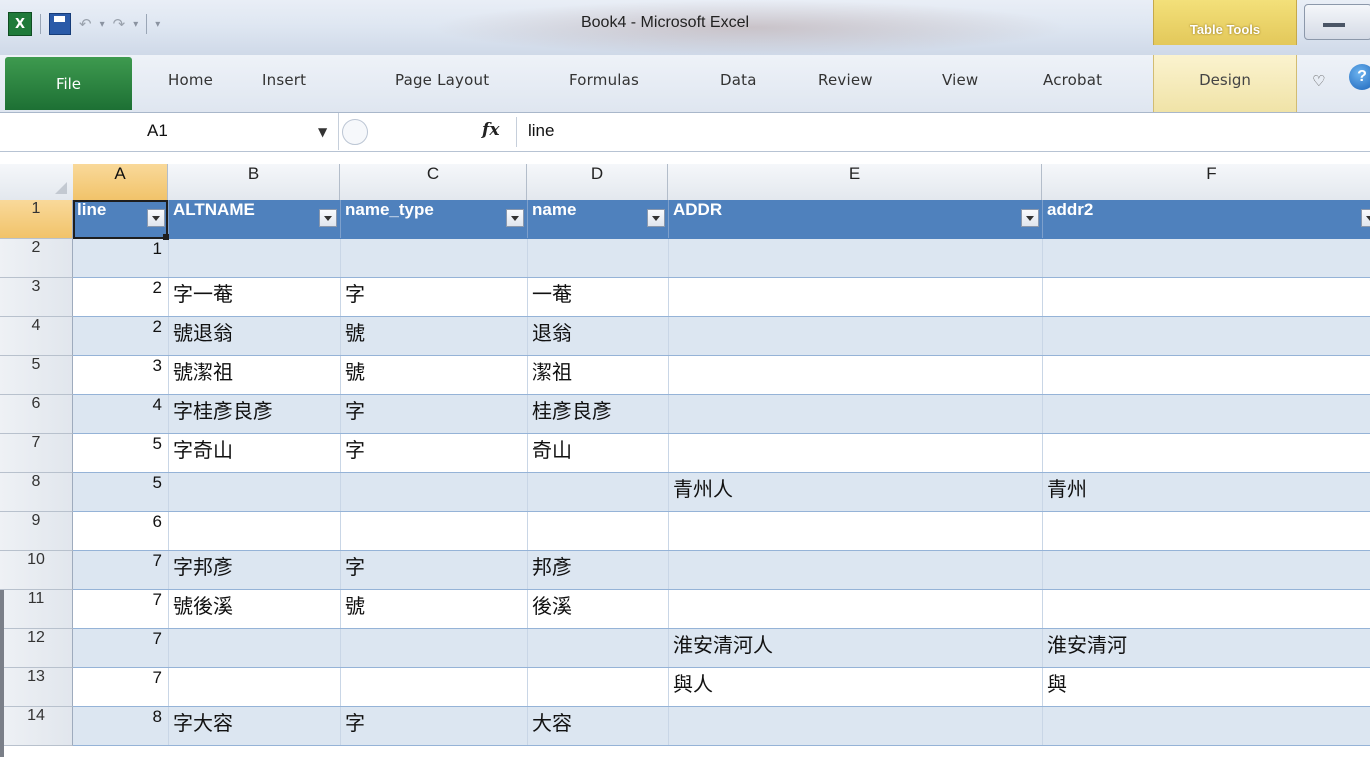  What do you see at coordinates (36, 258) in the screenshot?
I see `row-header-2: 2` at bounding box center [36, 258].